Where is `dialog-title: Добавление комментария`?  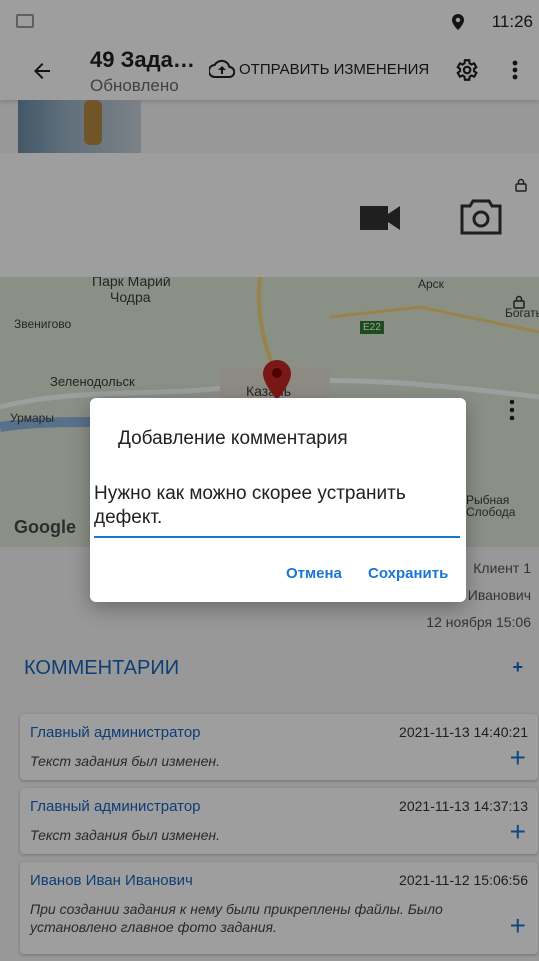
dialog-title: Добавление комментария is located at coordinates (233, 438).